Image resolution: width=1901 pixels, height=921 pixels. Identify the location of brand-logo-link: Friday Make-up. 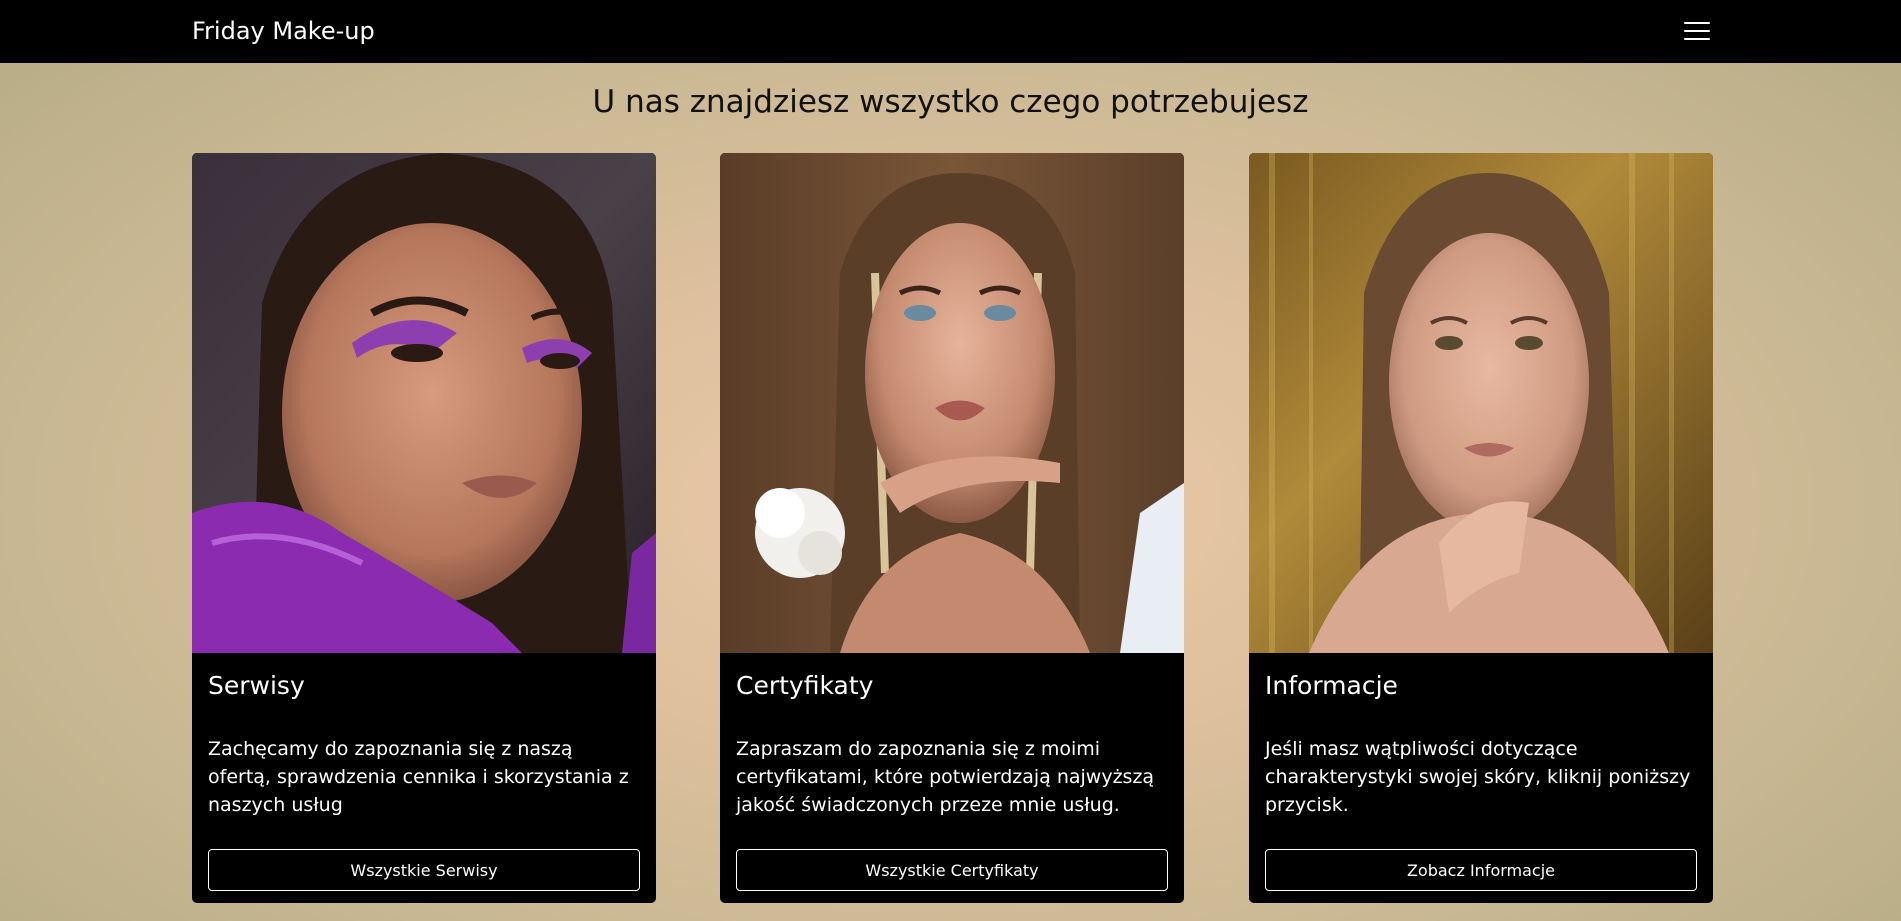
(283, 31).